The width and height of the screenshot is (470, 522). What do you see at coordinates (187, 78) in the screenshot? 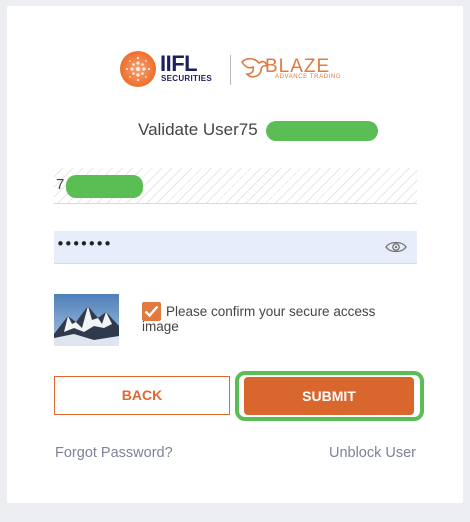
I see `iifl-sub-text: SECURITIES` at bounding box center [187, 78].